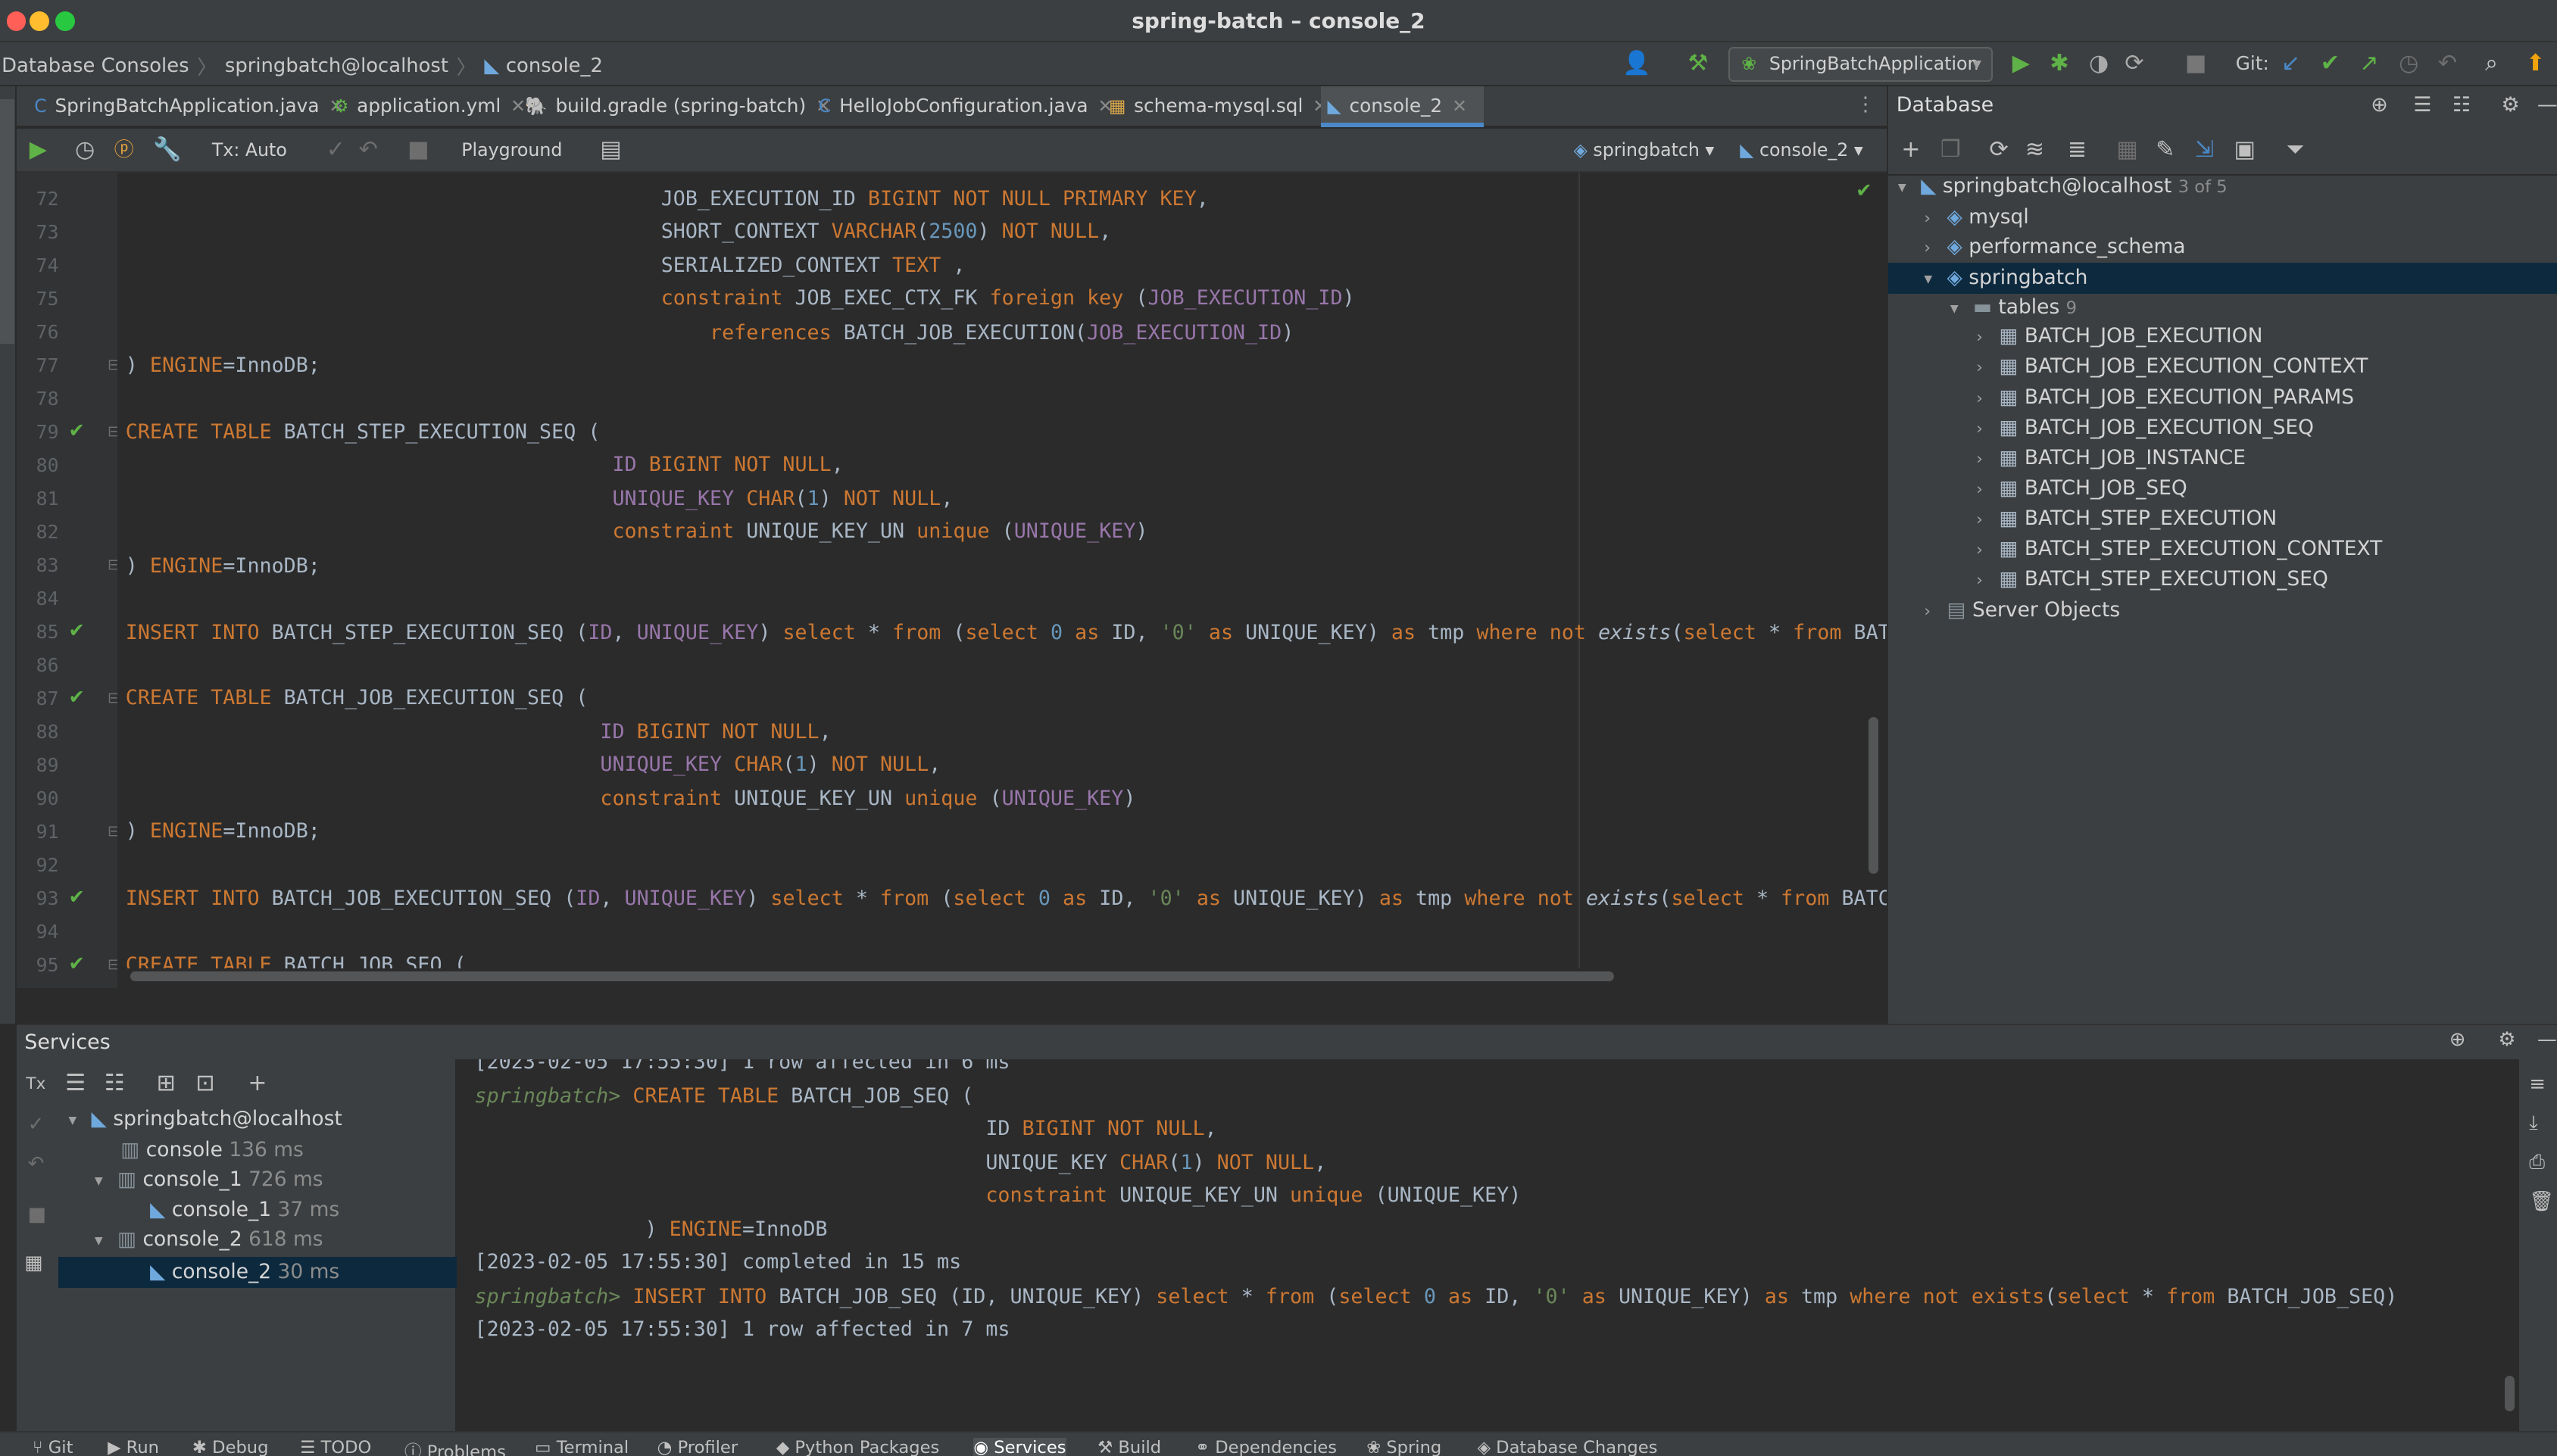 The width and height of the screenshot is (2557, 1456). What do you see at coordinates (2536, 63) in the screenshot?
I see `ide-update-icon: ⬆` at bounding box center [2536, 63].